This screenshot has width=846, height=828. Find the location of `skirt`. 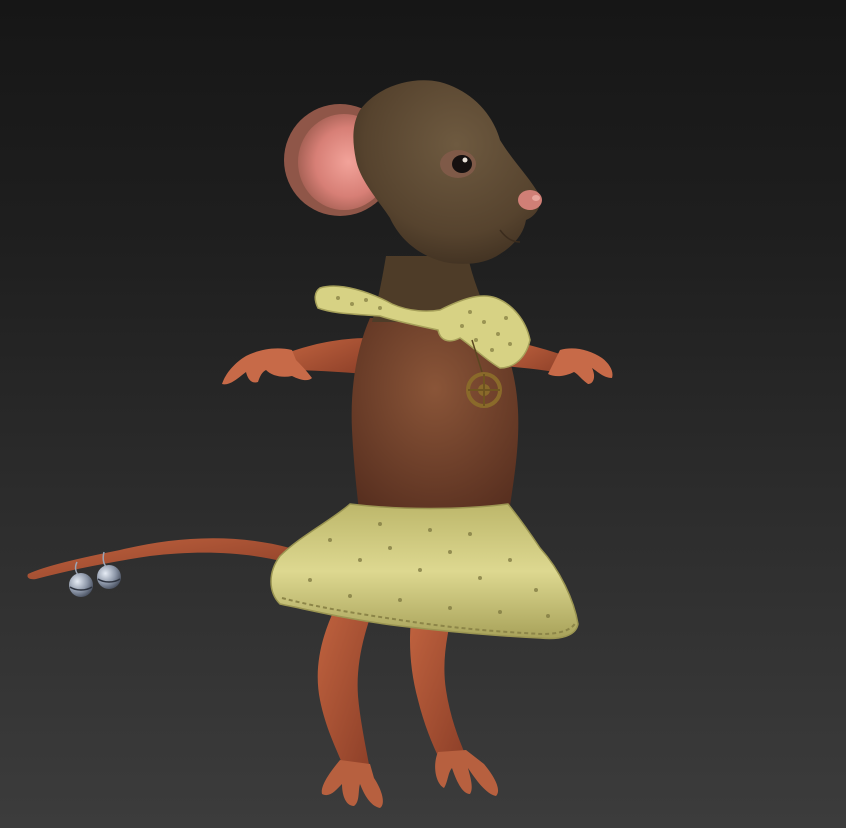

skirt is located at coordinates (424, 571).